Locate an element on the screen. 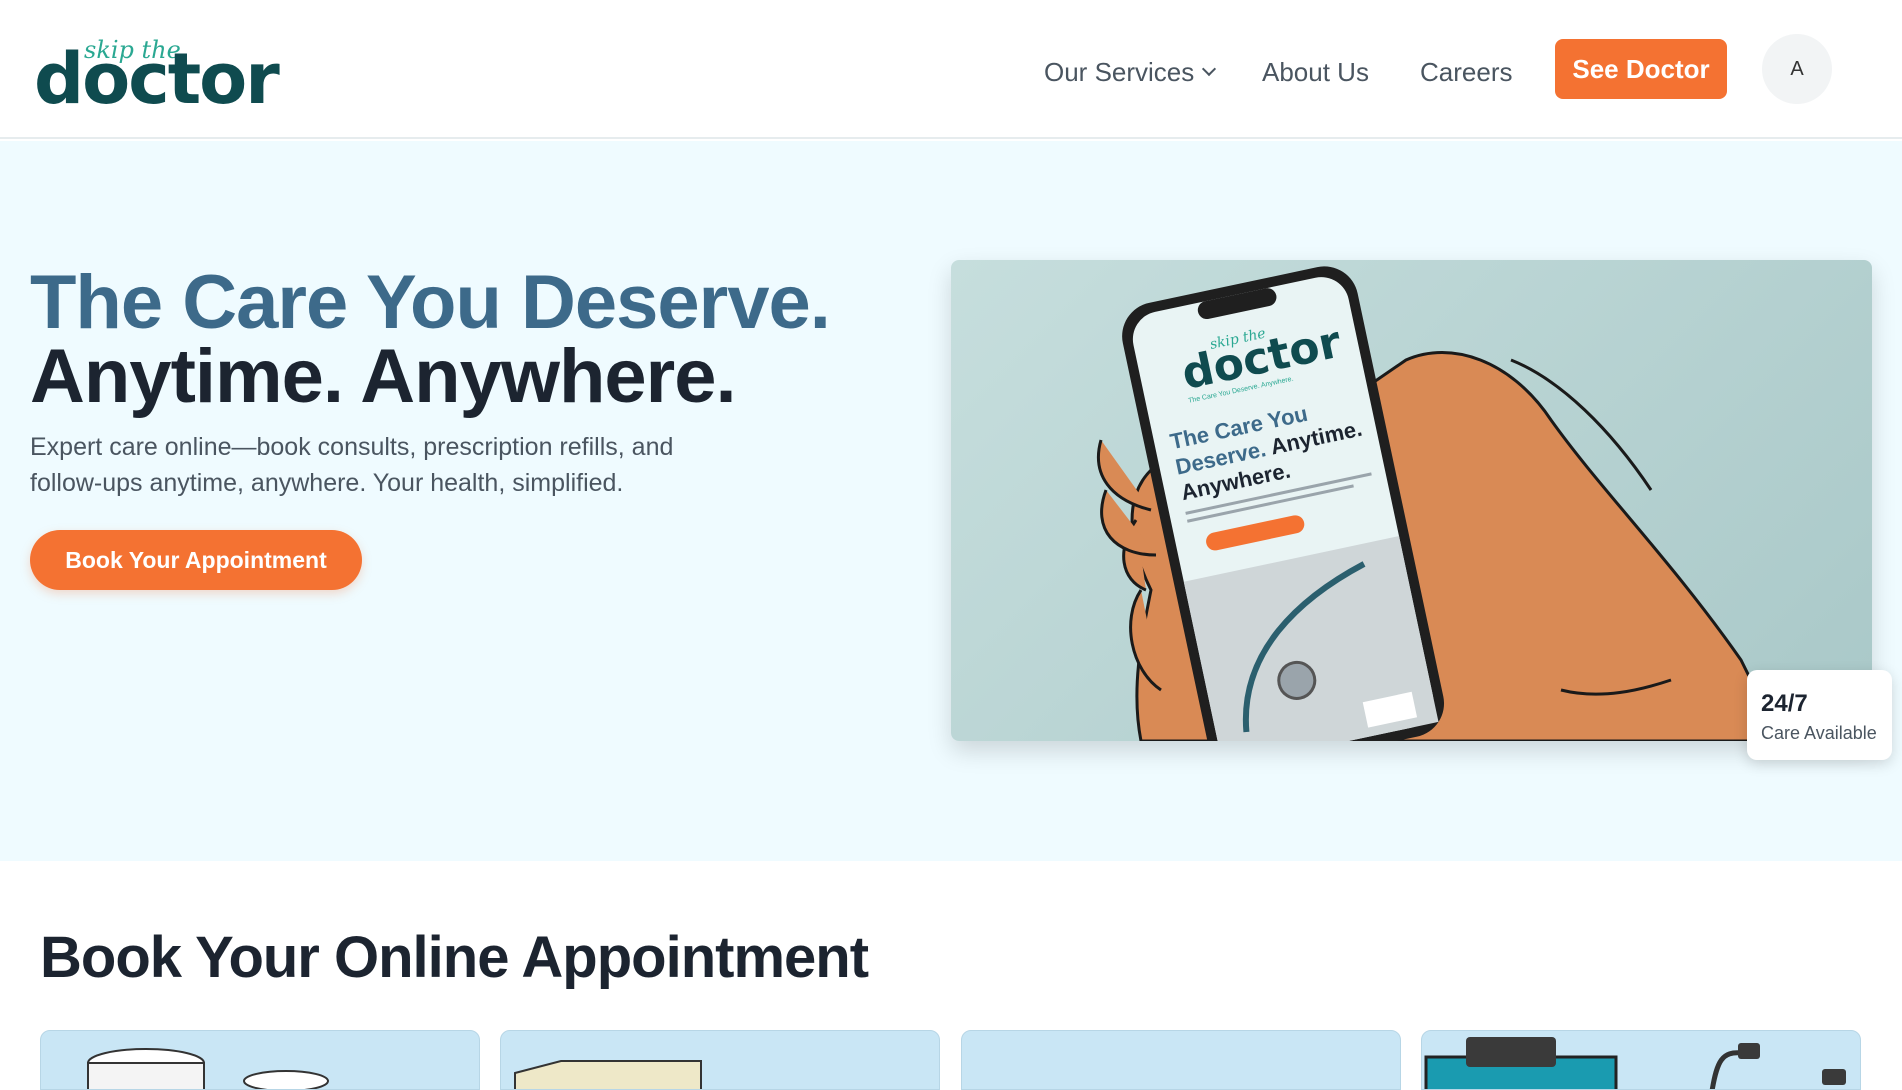 Image resolution: width=1902 pixels, height=1090 pixels. nav-about-us: About Us is located at coordinates (1315, 72).